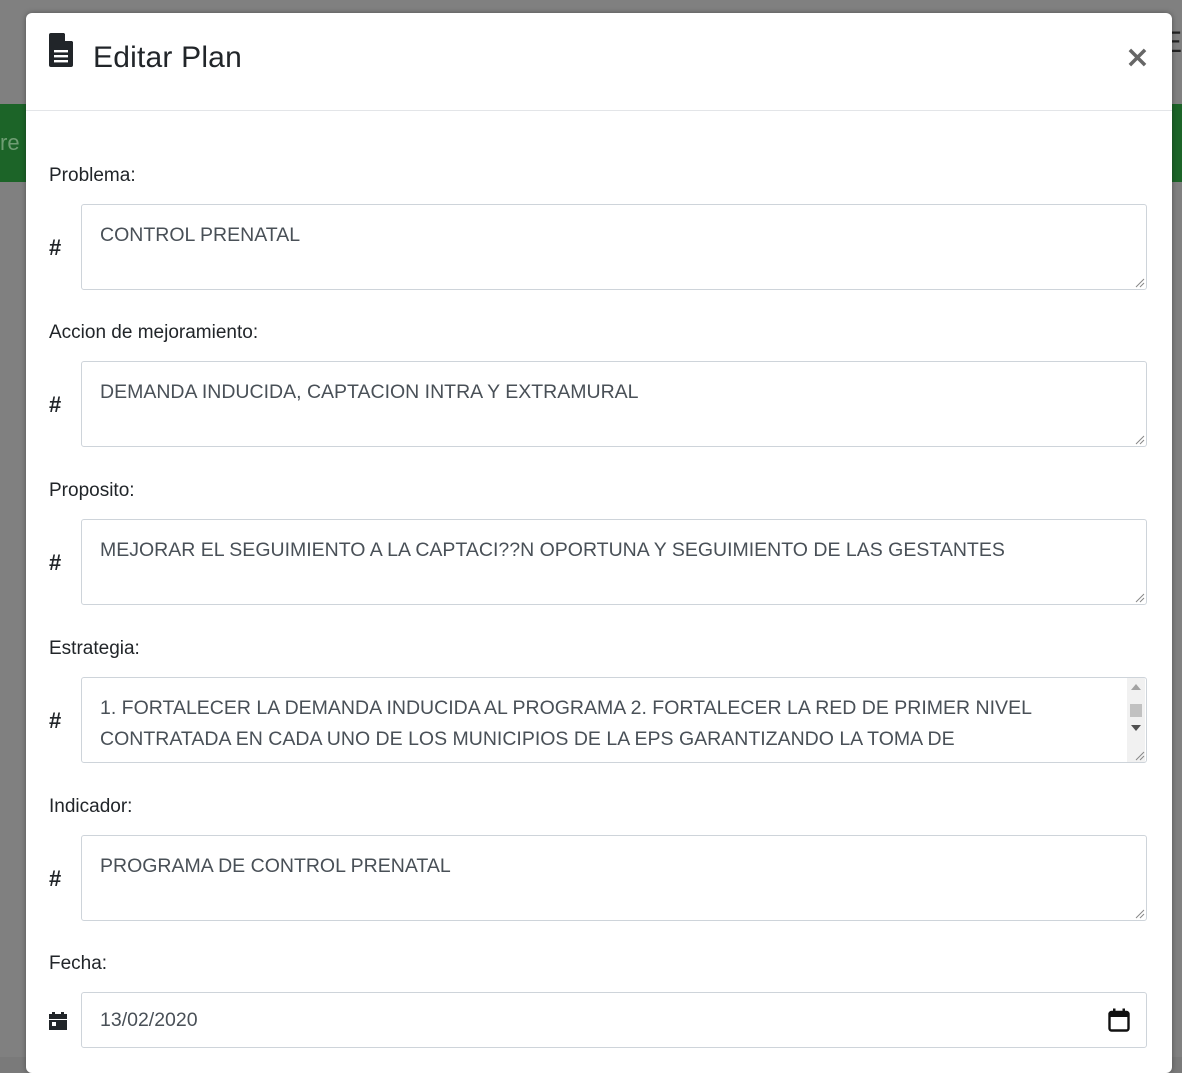 This screenshot has height=1073, width=1182. Describe the element at coordinates (1137, 58) in the screenshot. I see `close-button: ×` at that location.